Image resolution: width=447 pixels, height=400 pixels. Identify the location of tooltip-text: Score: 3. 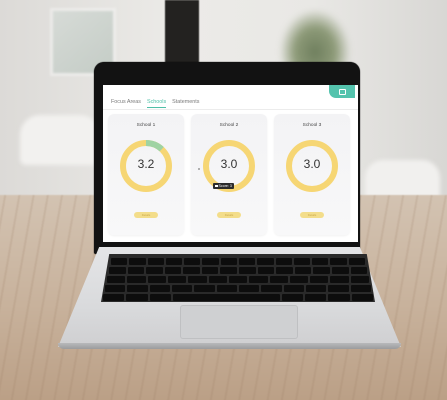
(225, 186).